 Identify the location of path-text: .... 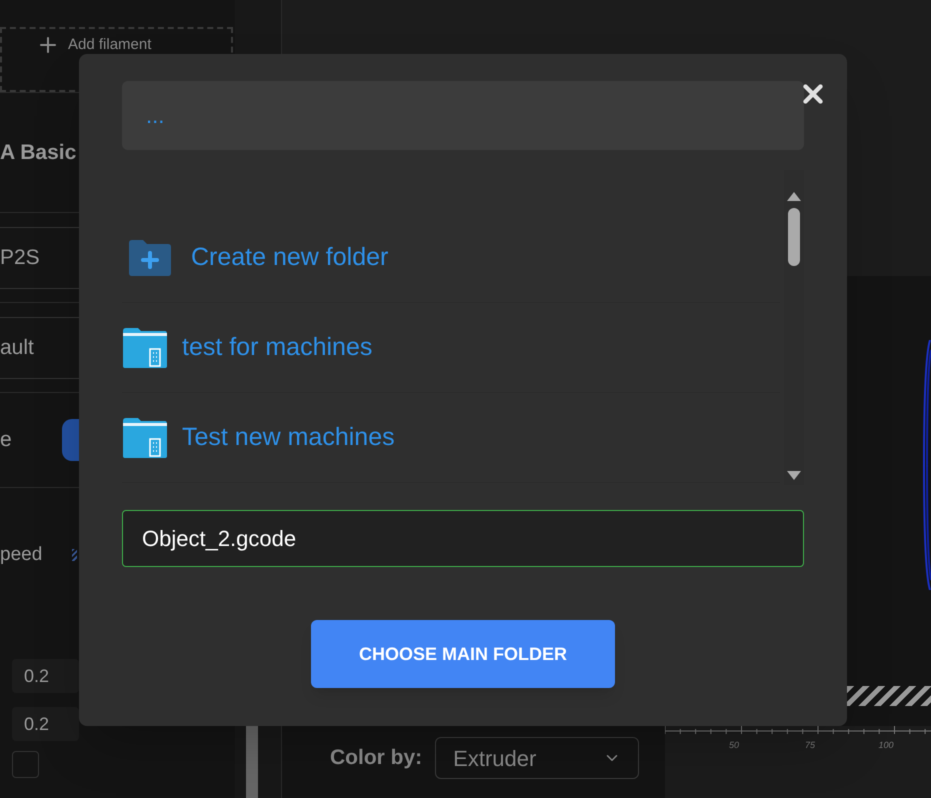
(155, 115).